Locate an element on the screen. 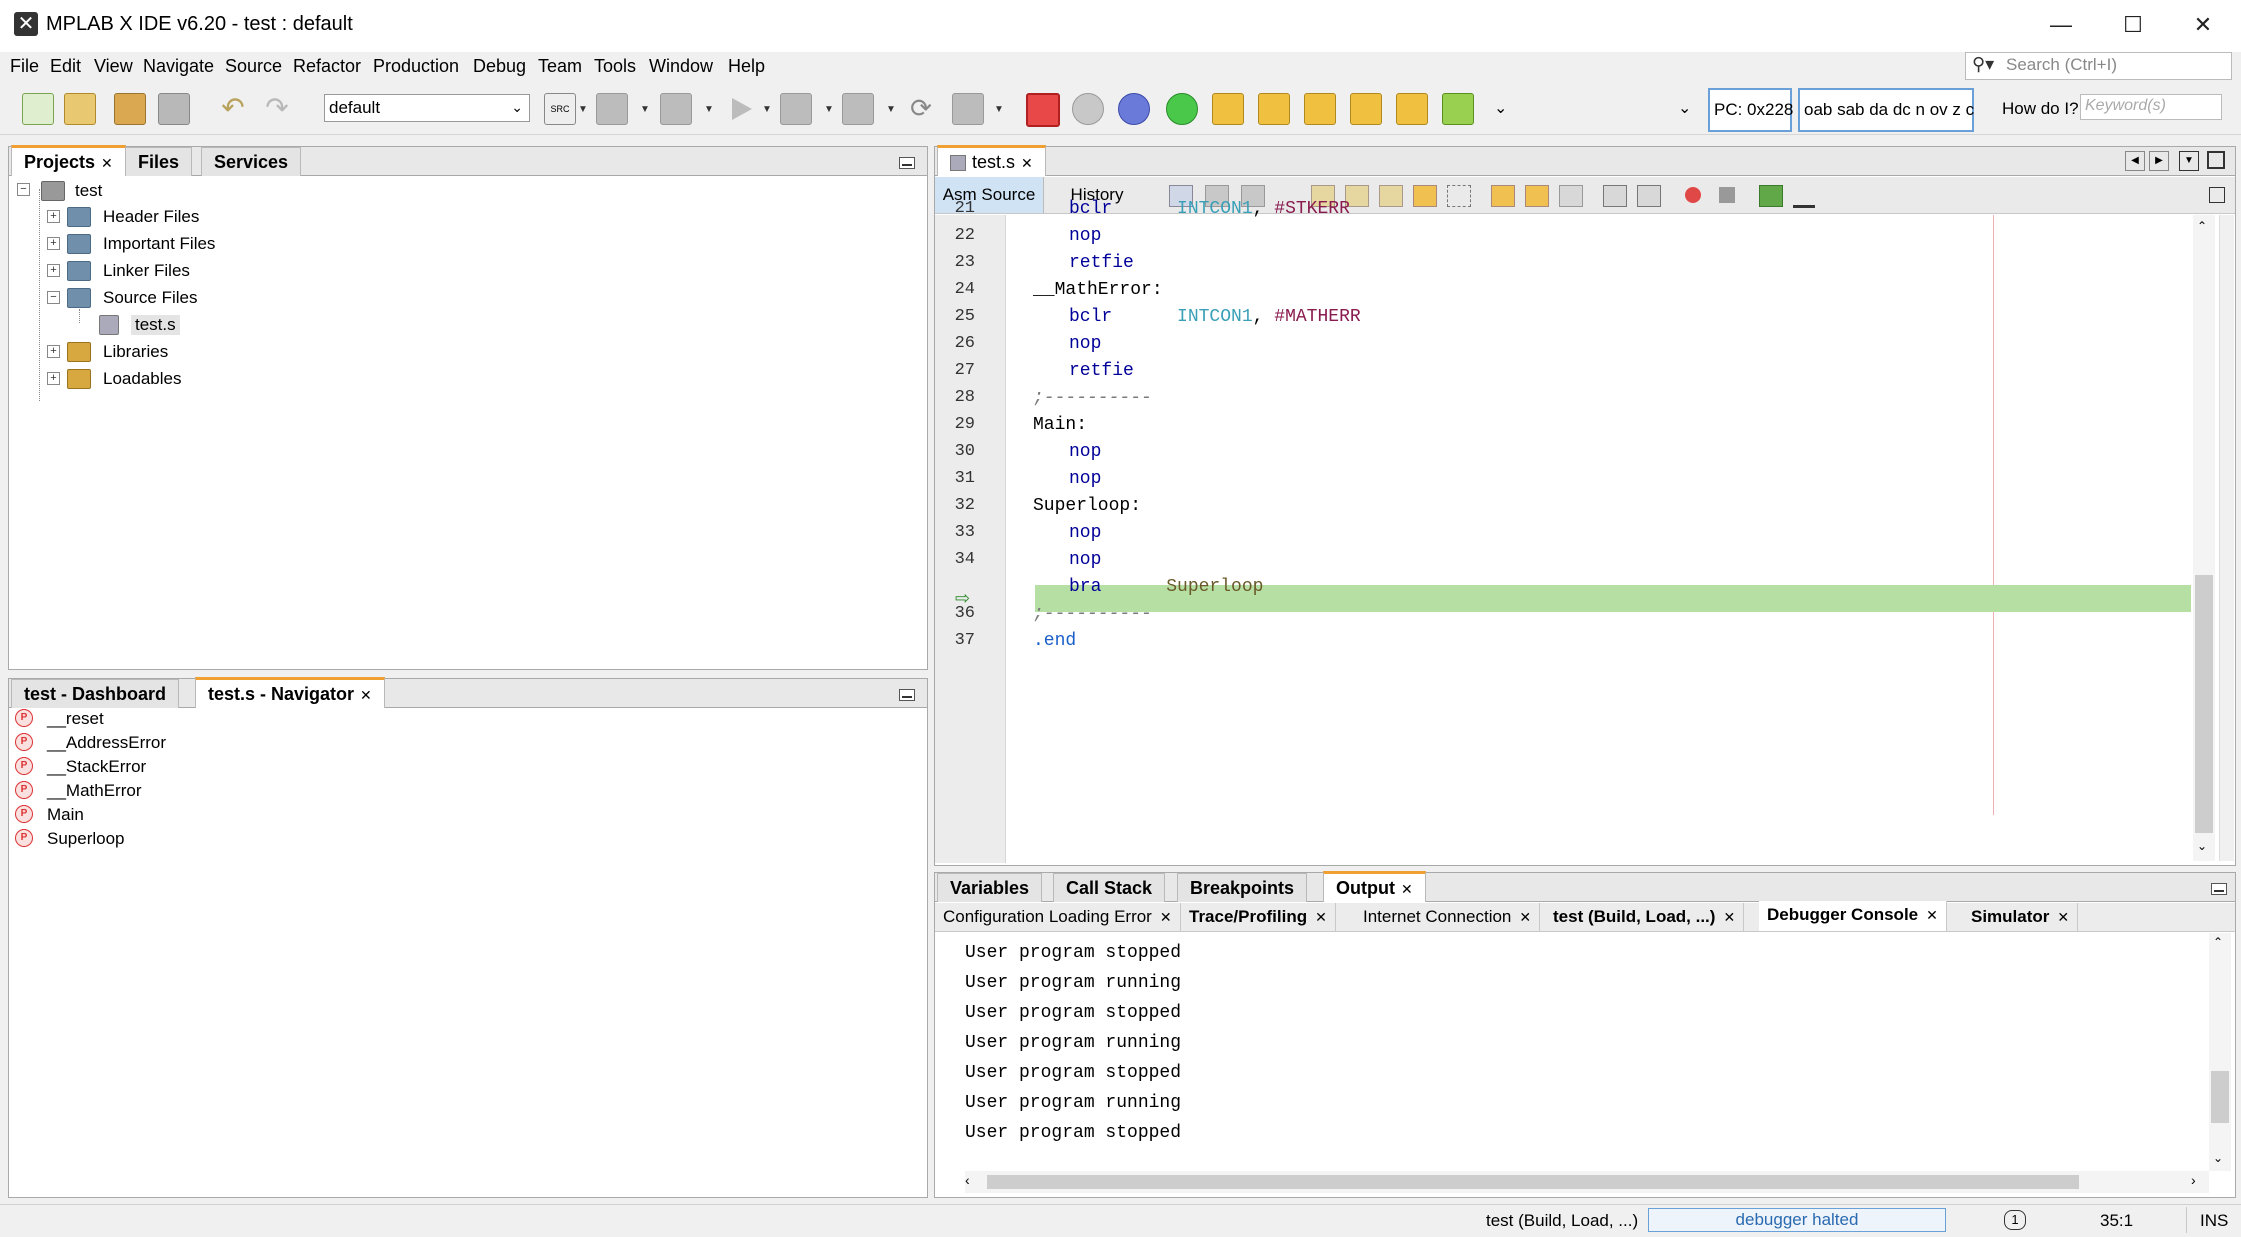 Image resolution: width=2241 pixels, height=1237 pixels. menu-refactor: Refactor is located at coordinates (327, 66).